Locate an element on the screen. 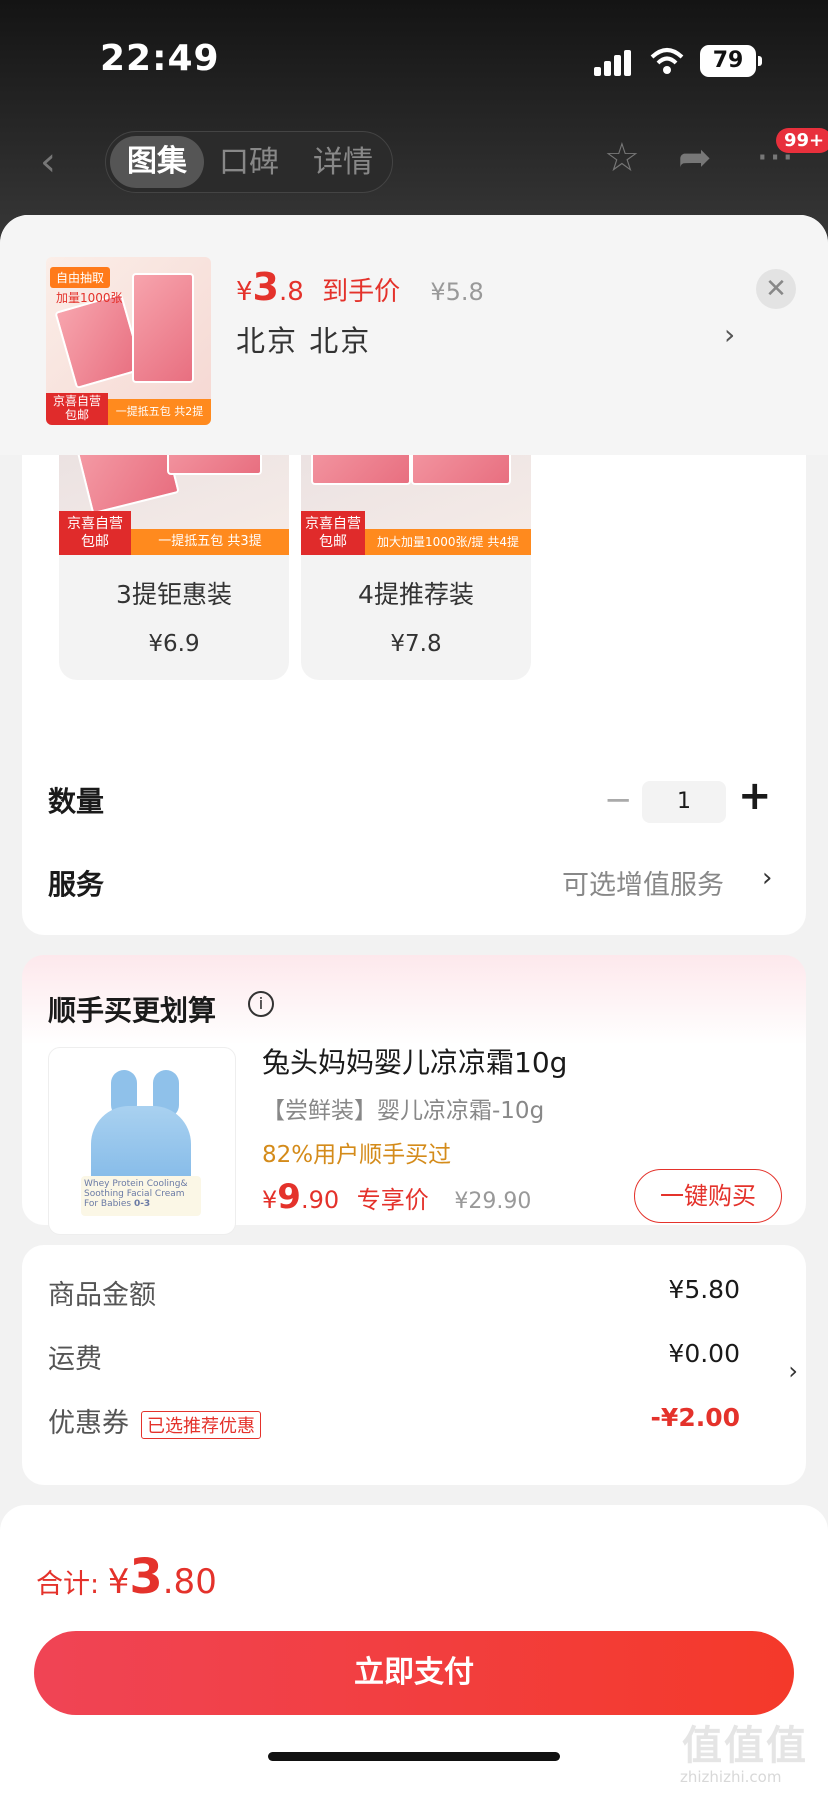  thumb-orange-bar: 一提抵五包 共2提 is located at coordinates (159, 412).